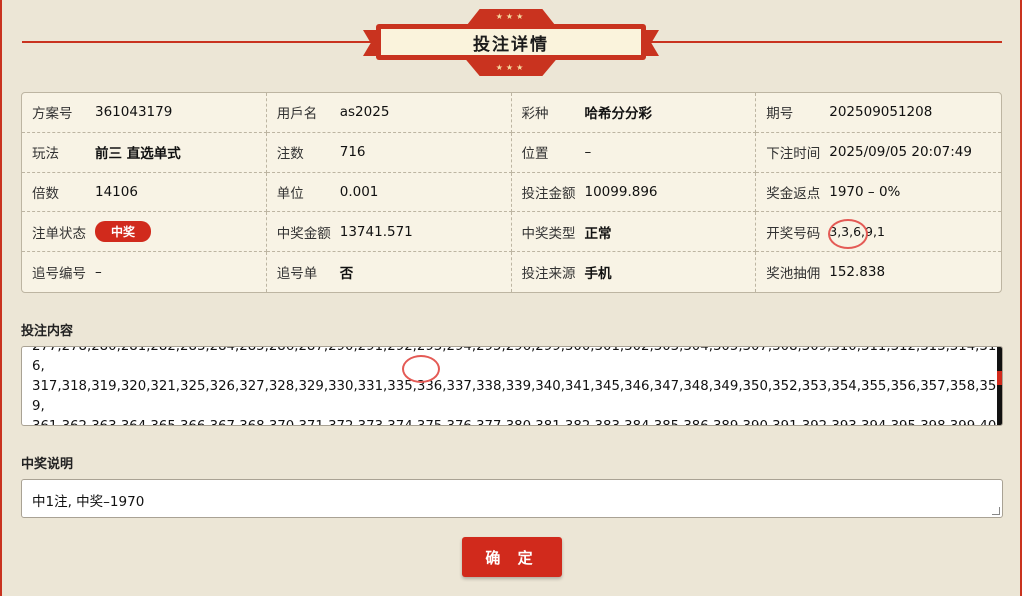 The width and height of the screenshot is (1022, 596). Describe the element at coordinates (352, 152) in the screenshot. I see `info-value: 716` at that location.